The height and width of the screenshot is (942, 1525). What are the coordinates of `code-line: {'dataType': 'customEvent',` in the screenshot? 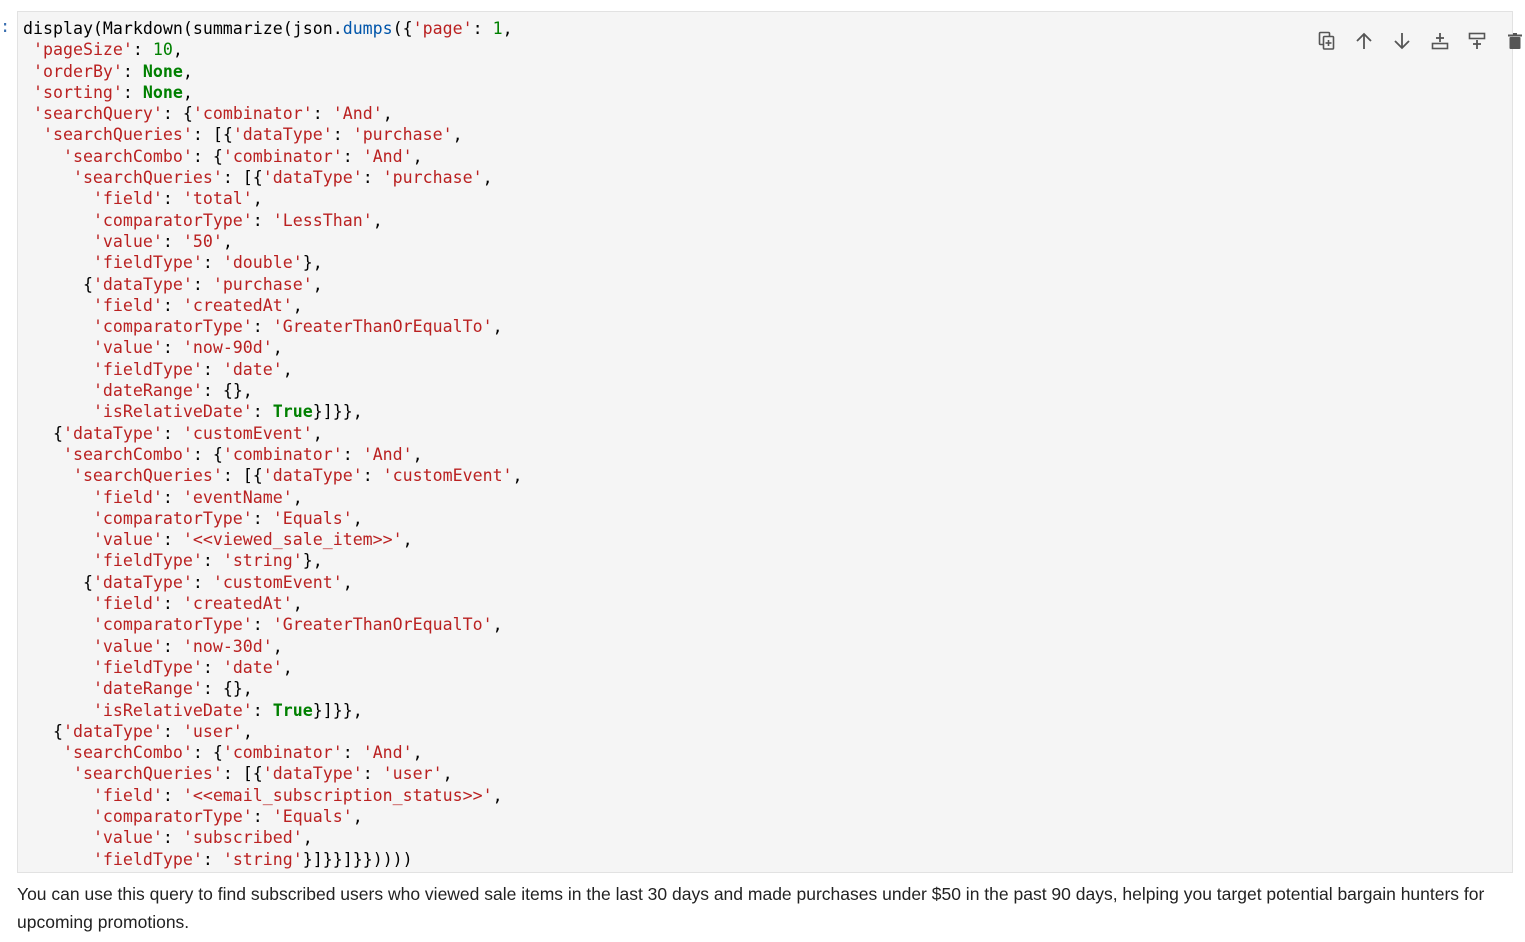 It's located at (273, 433).